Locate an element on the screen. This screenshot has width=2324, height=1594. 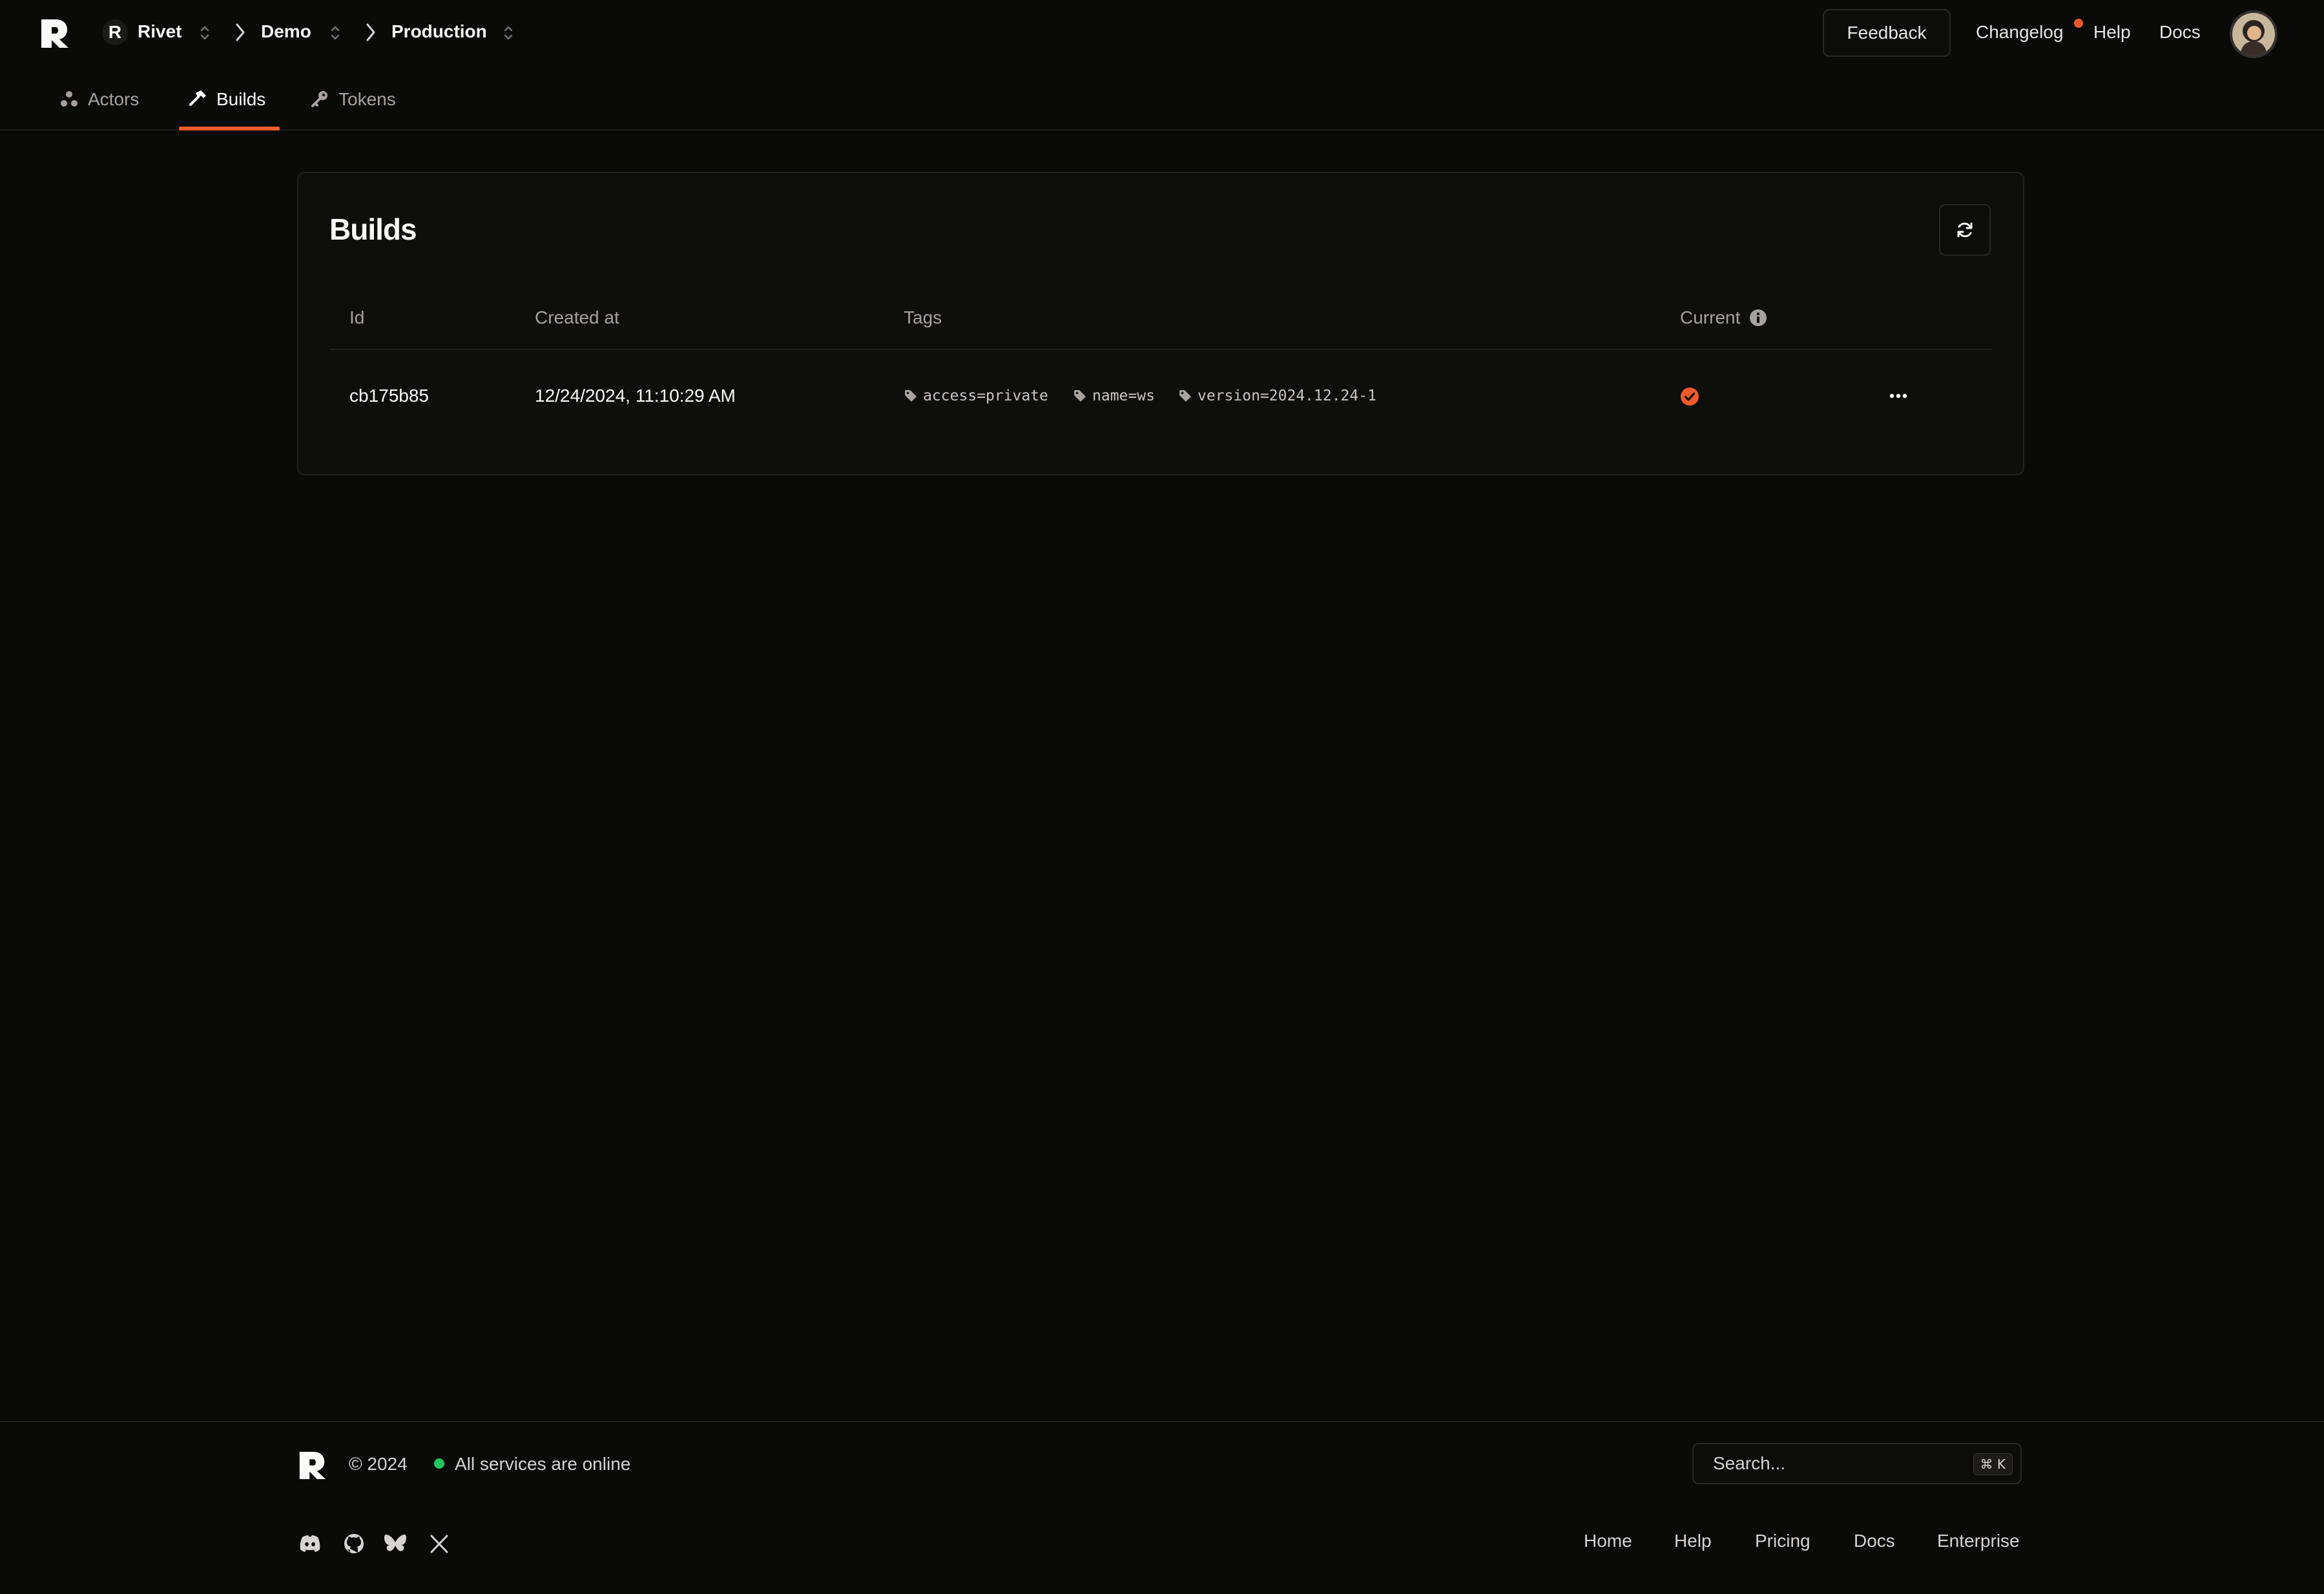
breadcrumb-environment: Production is located at coordinates (439, 31).